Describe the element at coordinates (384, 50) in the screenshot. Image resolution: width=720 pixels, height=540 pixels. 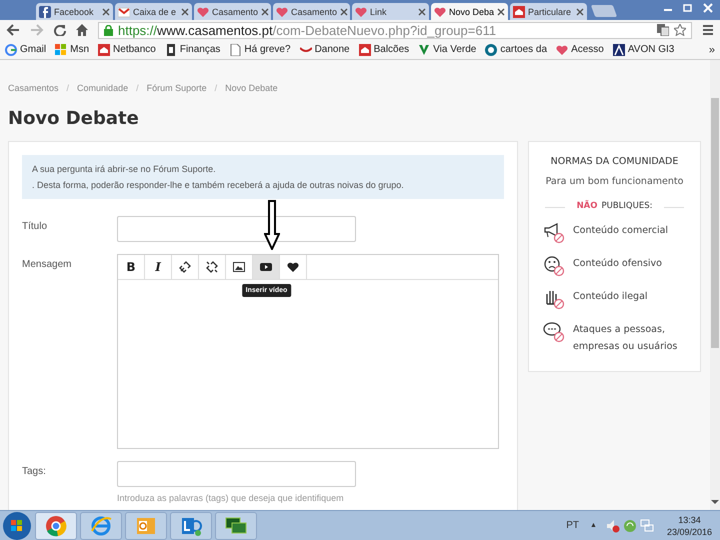
I see `bookmark: Balcões` at that location.